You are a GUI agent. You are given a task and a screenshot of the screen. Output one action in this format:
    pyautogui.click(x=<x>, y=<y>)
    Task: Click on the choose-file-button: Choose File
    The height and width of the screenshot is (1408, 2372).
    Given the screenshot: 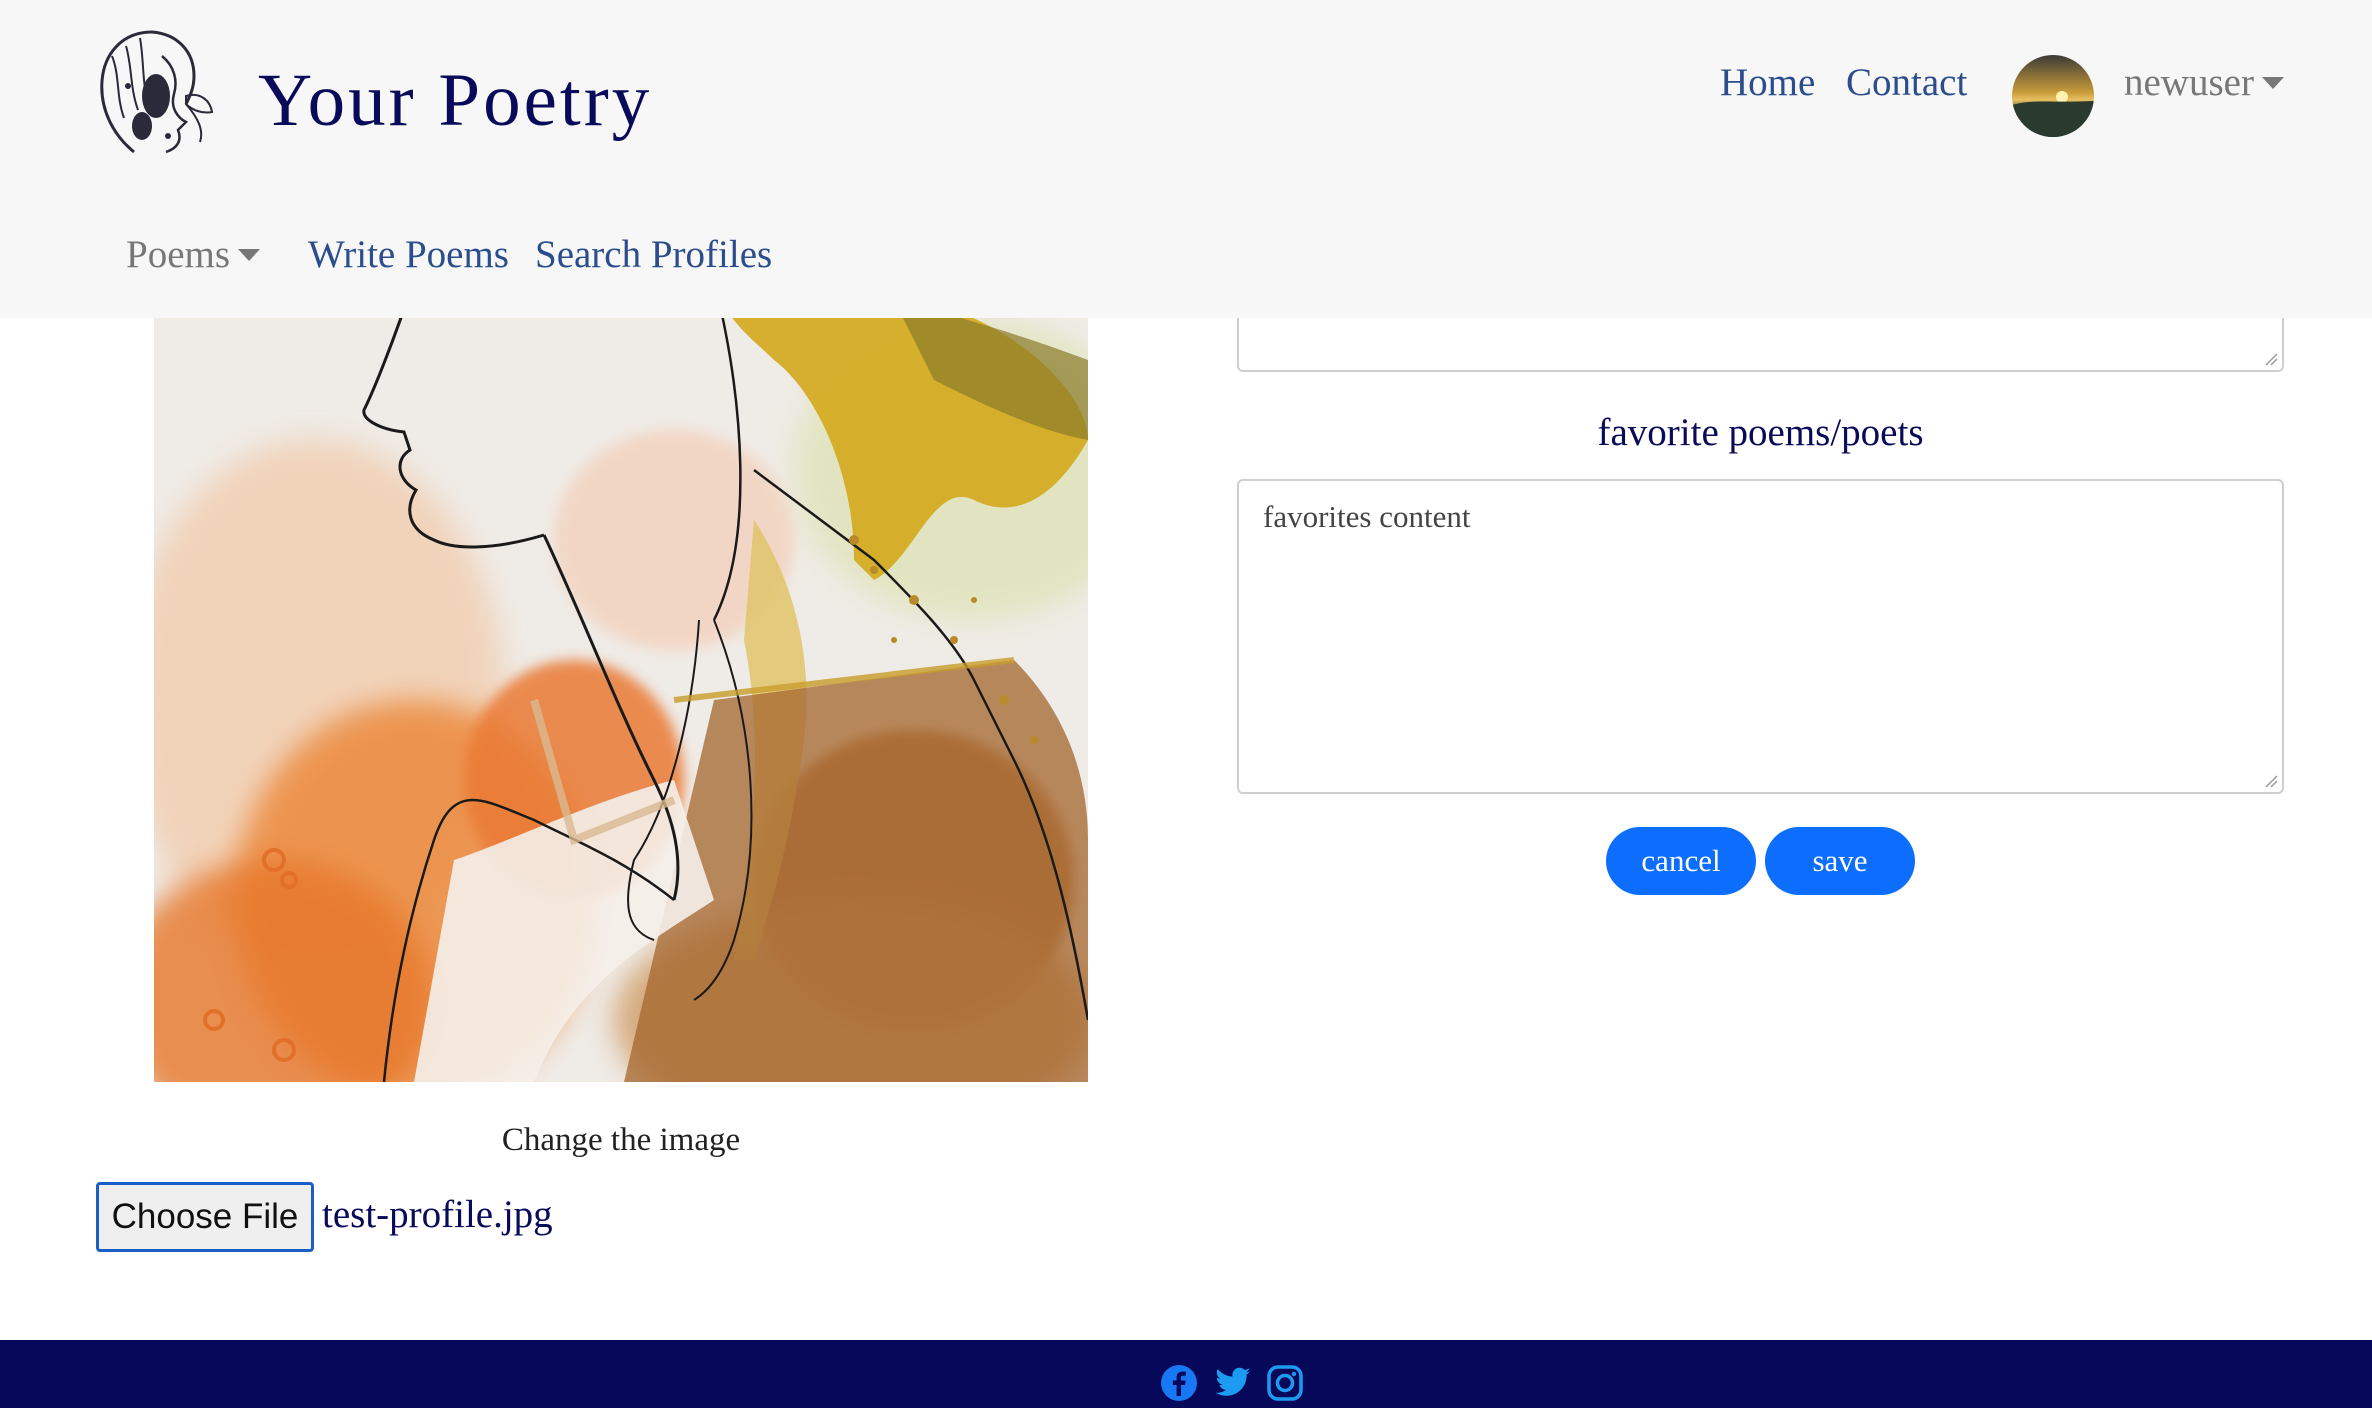 What is the action you would take?
    pyautogui.click(x=205, y=1217)
    